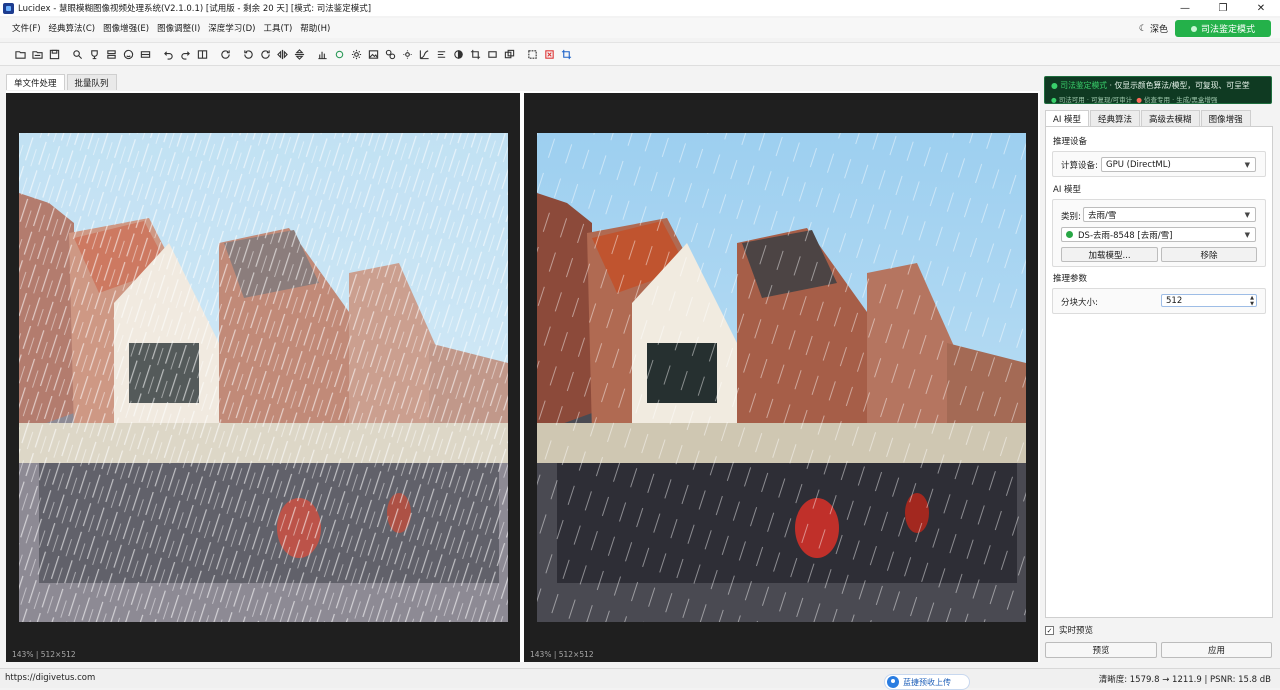 Image resolution: width=1280 pixels, height=690 pixels. Describe the element at coordinates (44, 654) in the screenshot. I see `original-zoom-info: 143% | 512×512` at that location.